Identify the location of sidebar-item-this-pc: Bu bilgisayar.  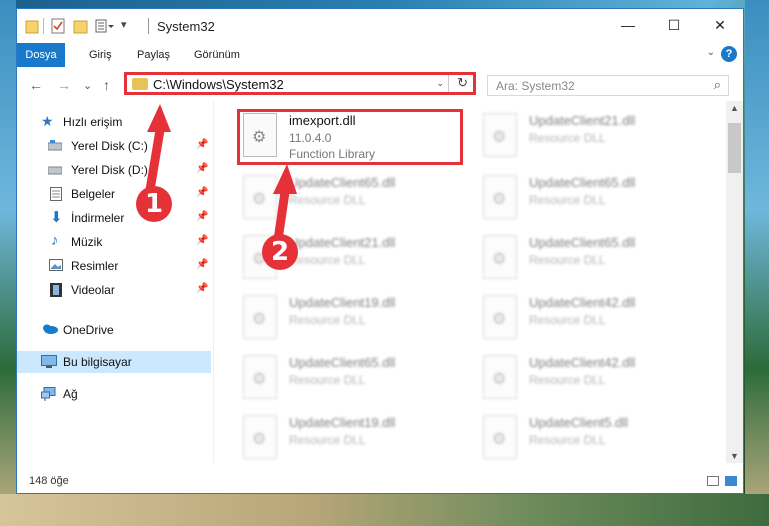
(114, 362).